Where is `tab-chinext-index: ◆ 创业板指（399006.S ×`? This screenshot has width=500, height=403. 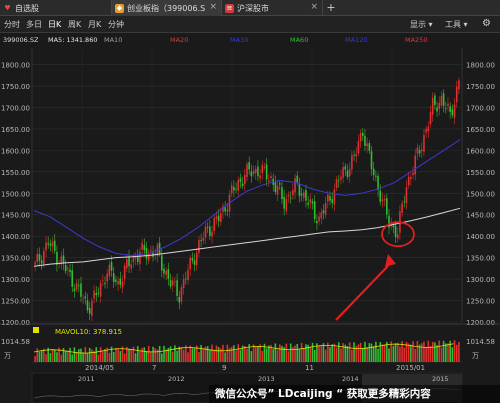 tab-chinext-index: ◆ 创业板指（399006.S × is located at coordinates (167, 8).